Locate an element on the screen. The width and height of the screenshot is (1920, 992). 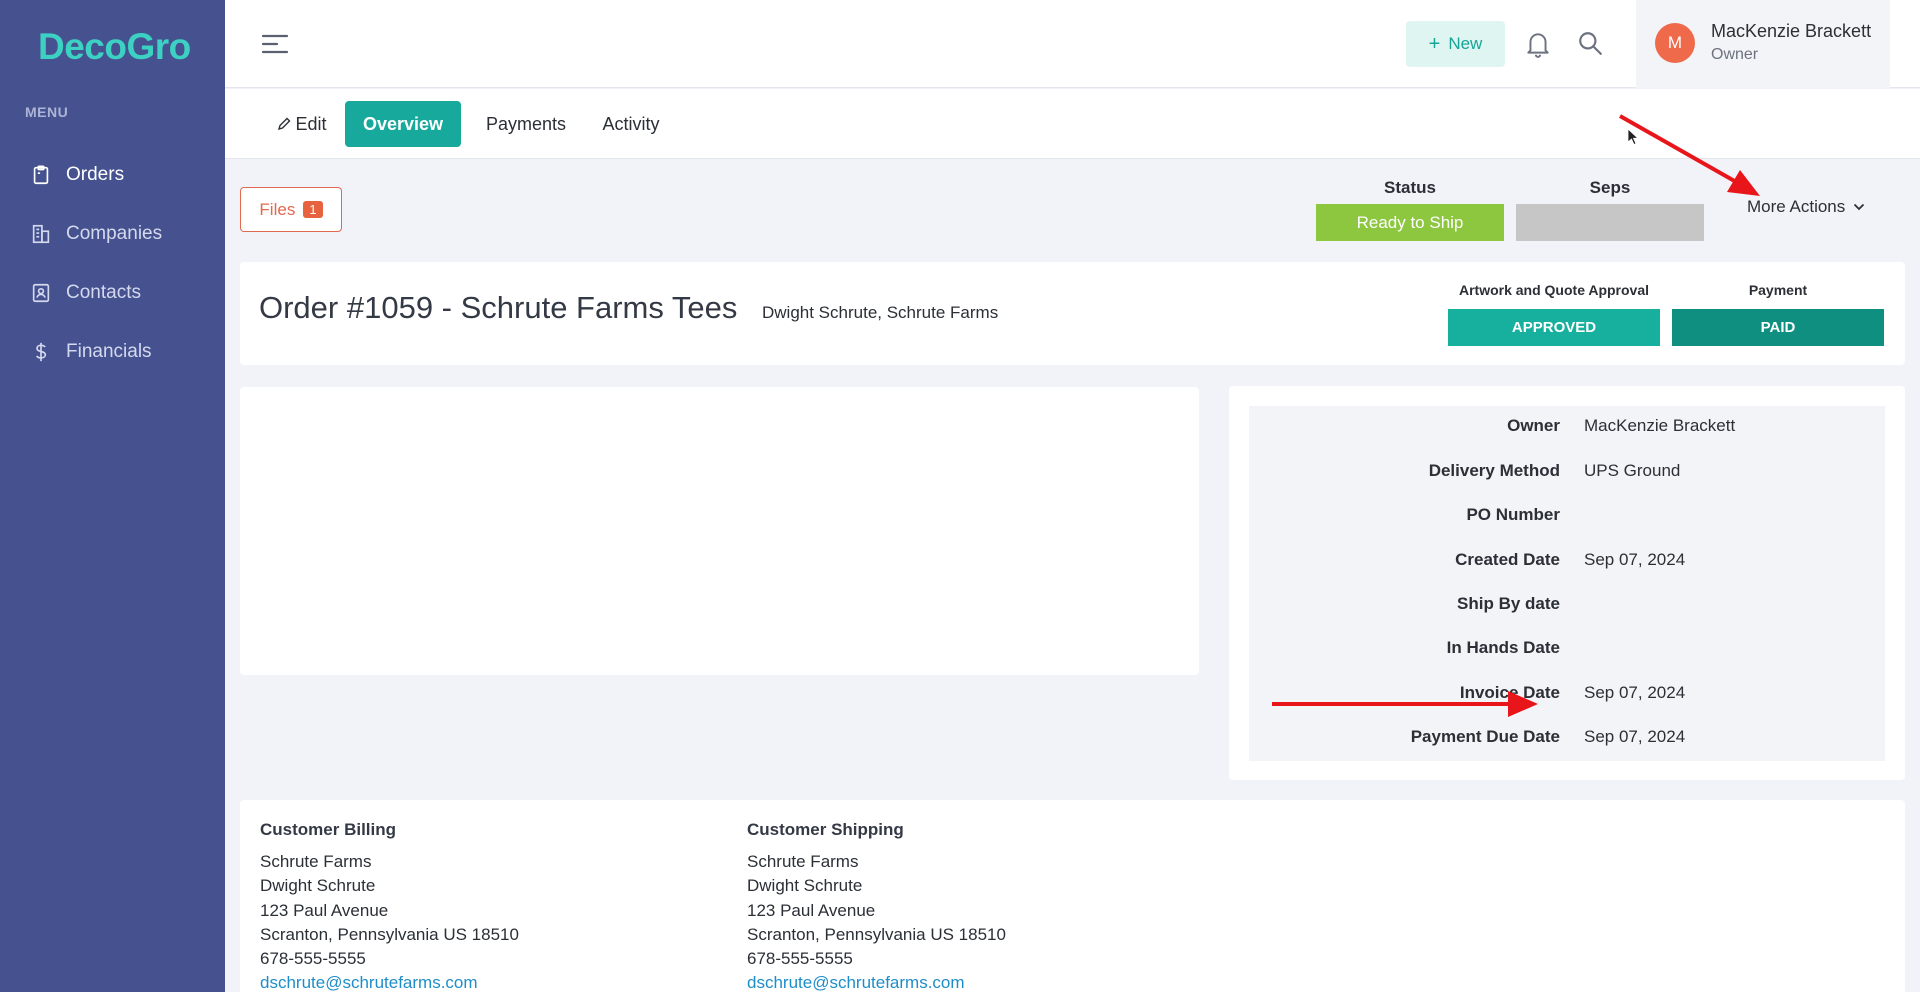
status-label: Status is located at coordinates (1410, 187).